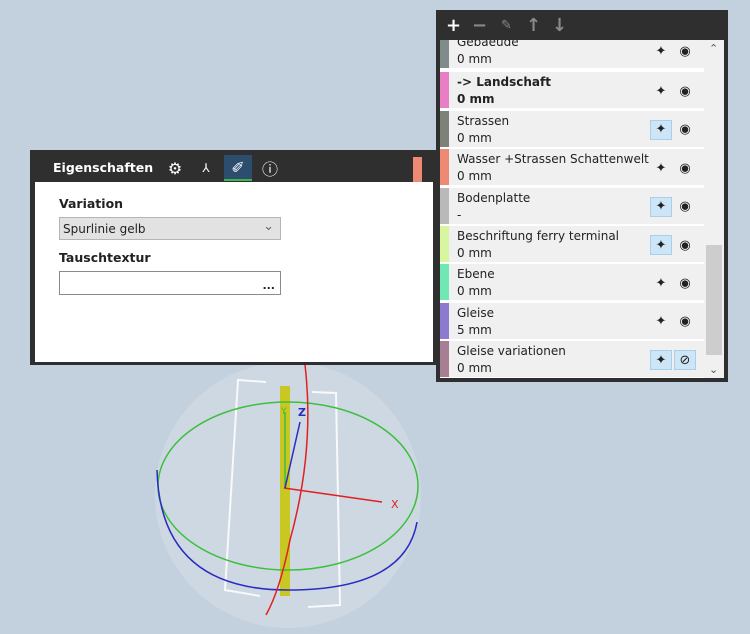 Image resolution: width=750 pixels, height=634 pixels. What do you see at coordinates (103, 167) in the screenshot?
I see `panel-title: Eigenschaften` at bounding box center [103, 167].